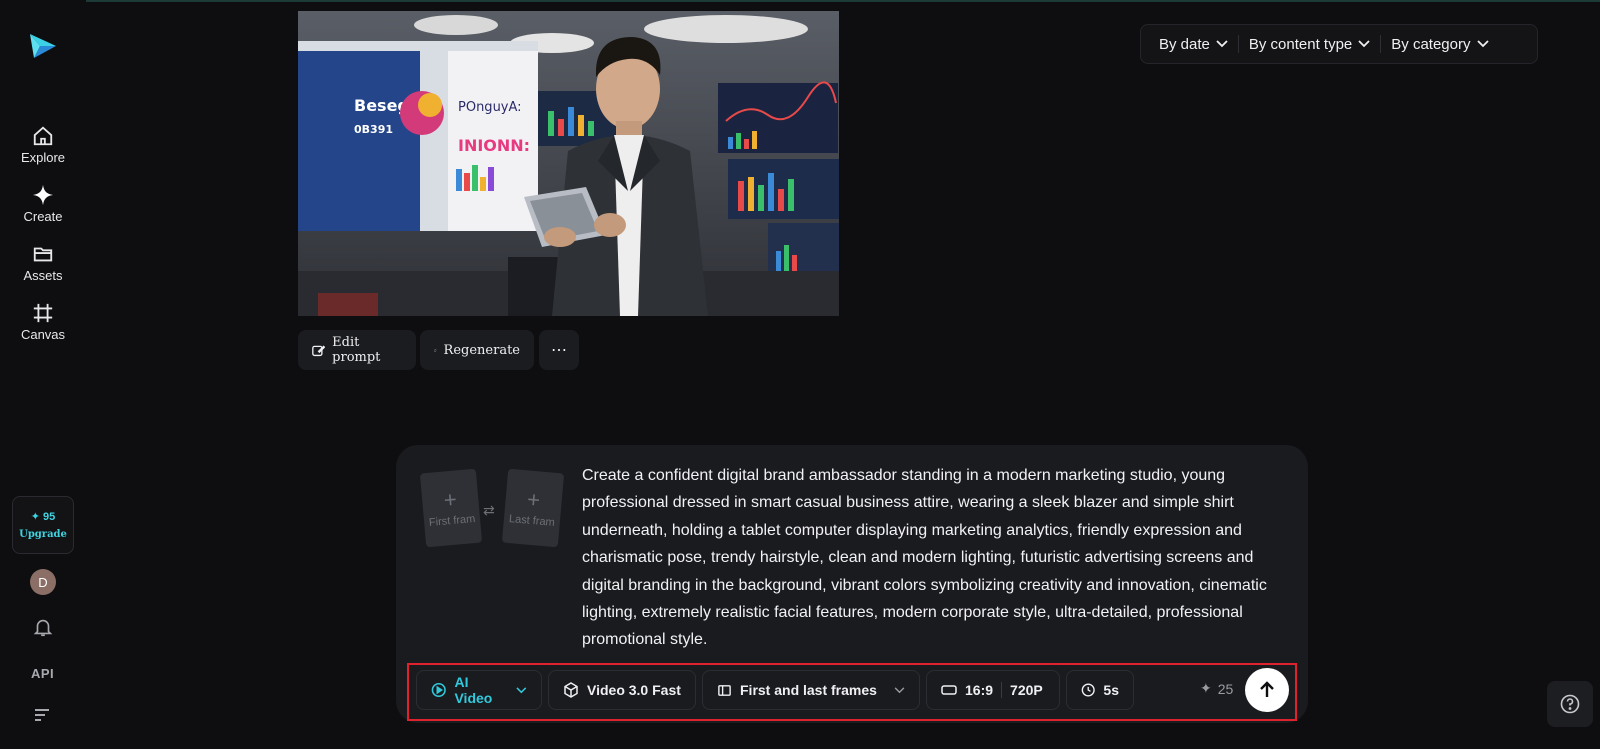  I want to click on filter-by-category: By category, so click(1439, 44).